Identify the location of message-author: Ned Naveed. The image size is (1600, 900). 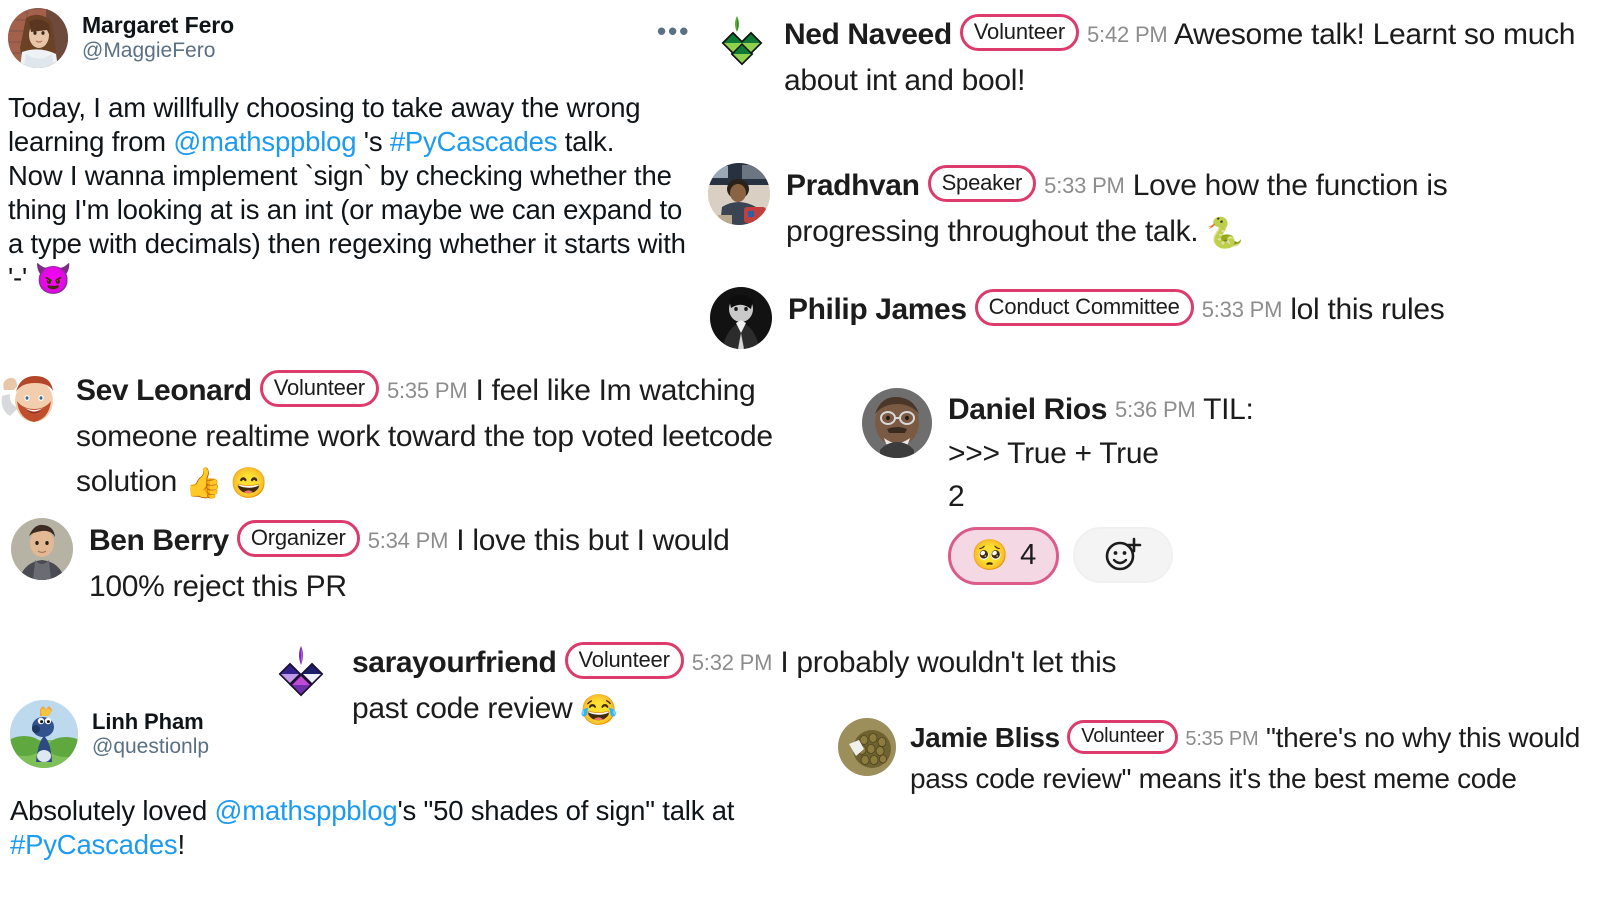
(868, 34).